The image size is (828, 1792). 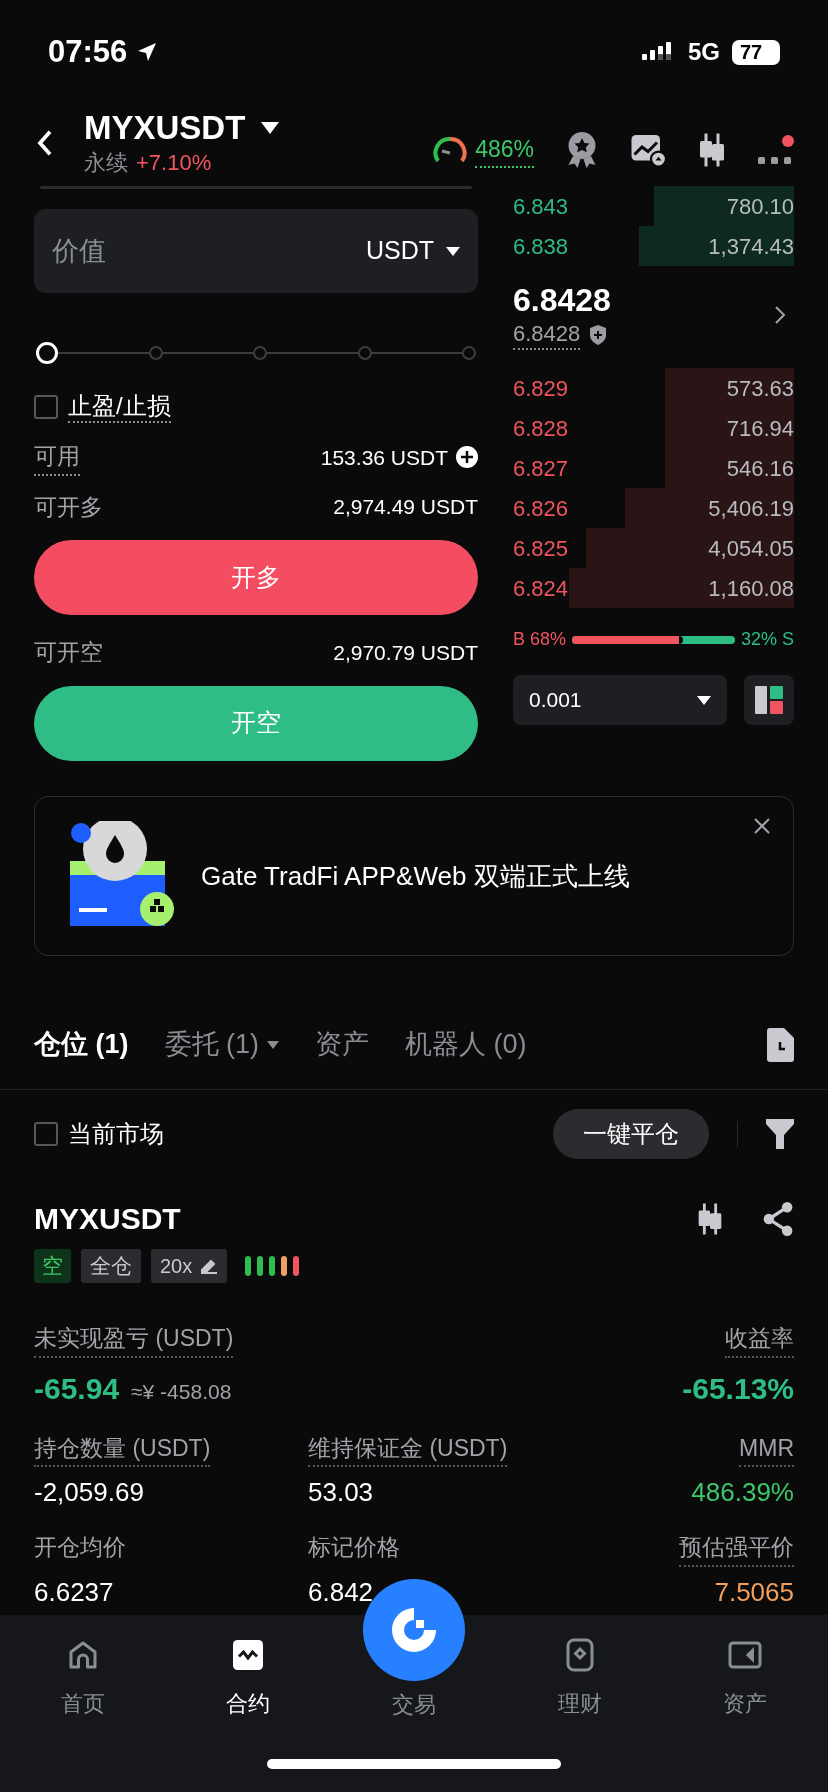 What do you see at coordinates (52, 1266) in the screenshot?
I see `side-tag: 空` at bounding box center [52, 1266].